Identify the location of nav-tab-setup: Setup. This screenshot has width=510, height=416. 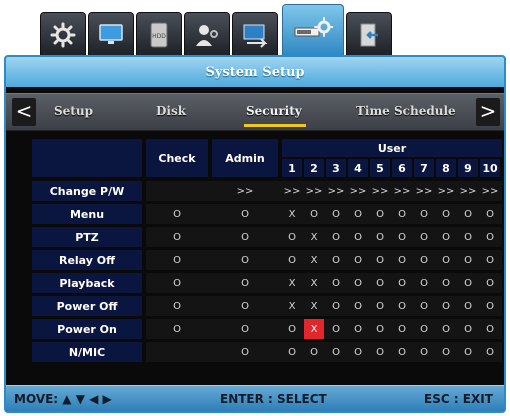
(73, 111).